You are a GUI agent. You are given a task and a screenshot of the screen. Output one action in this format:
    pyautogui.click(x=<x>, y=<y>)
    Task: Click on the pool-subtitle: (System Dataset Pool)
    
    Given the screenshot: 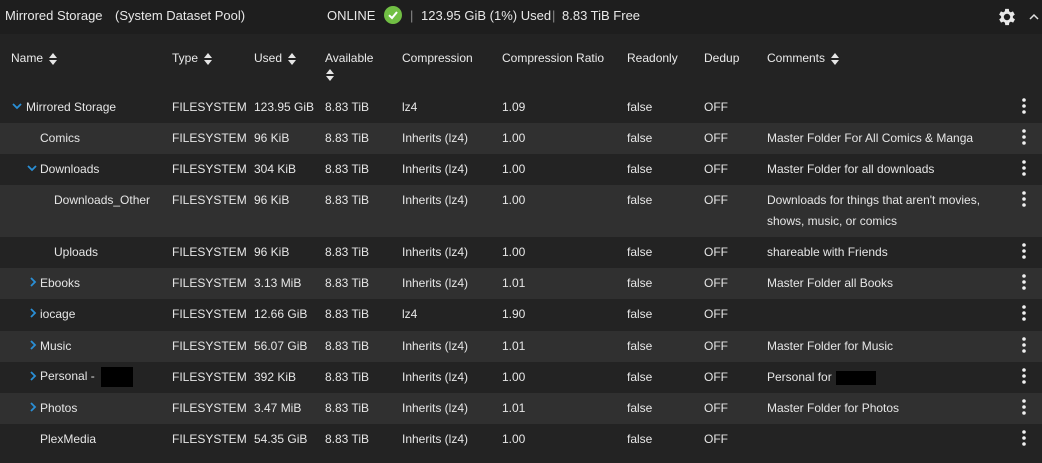 What is the action you would take?
    pyautogui.click(x=180, y=15)
    